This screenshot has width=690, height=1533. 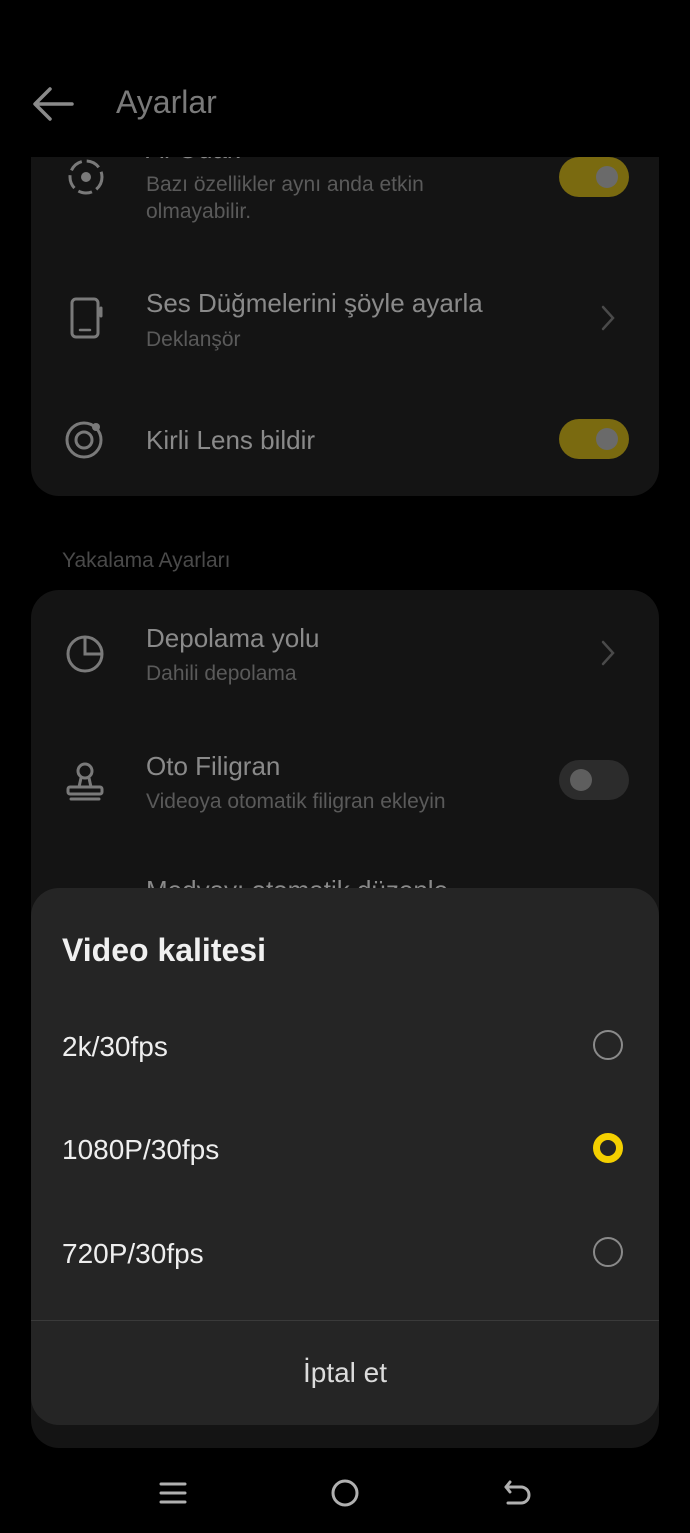 What do you see at coordinates (85, 654) in the screenshot?
I see `pie-chart-icon` at bounding box center [85, 654].